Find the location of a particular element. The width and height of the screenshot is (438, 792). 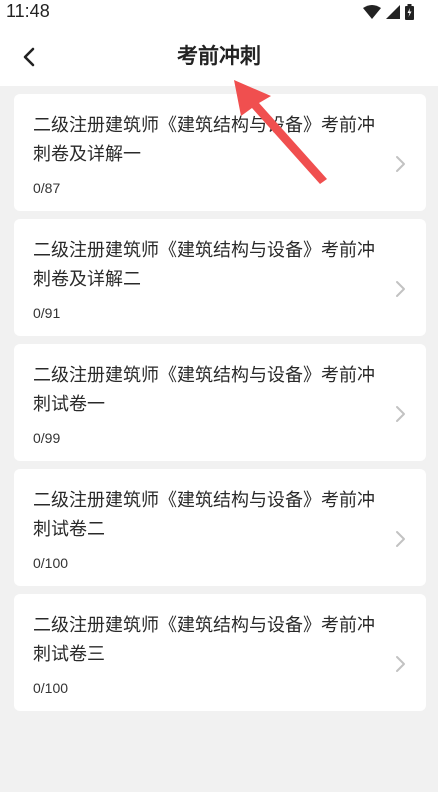

status-time: 11:48 is located at coordinates (28, 11).